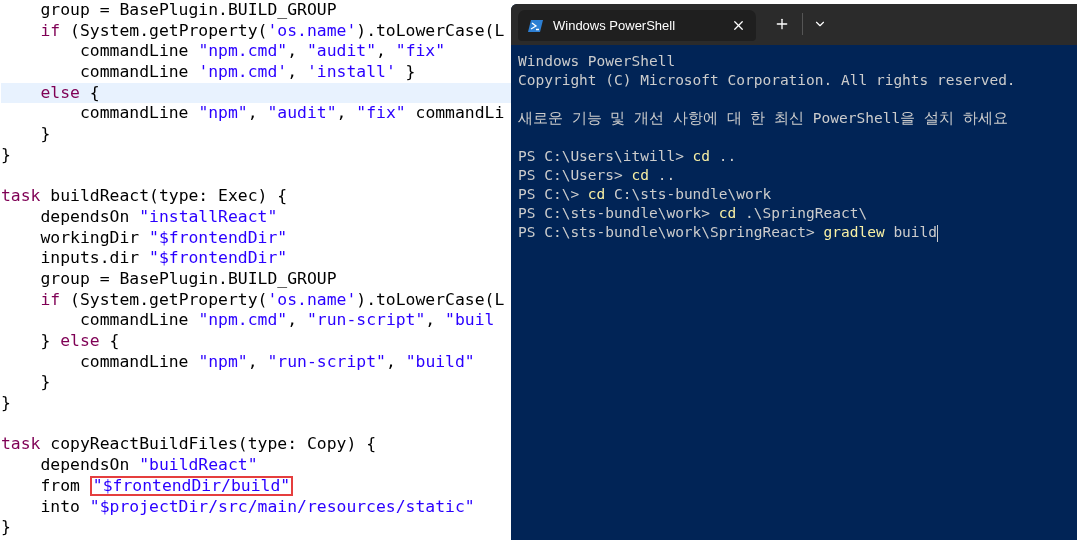 The width and height of the screenshot is (1077, 540). I want to click on powershell-icon, so click(536, 25).